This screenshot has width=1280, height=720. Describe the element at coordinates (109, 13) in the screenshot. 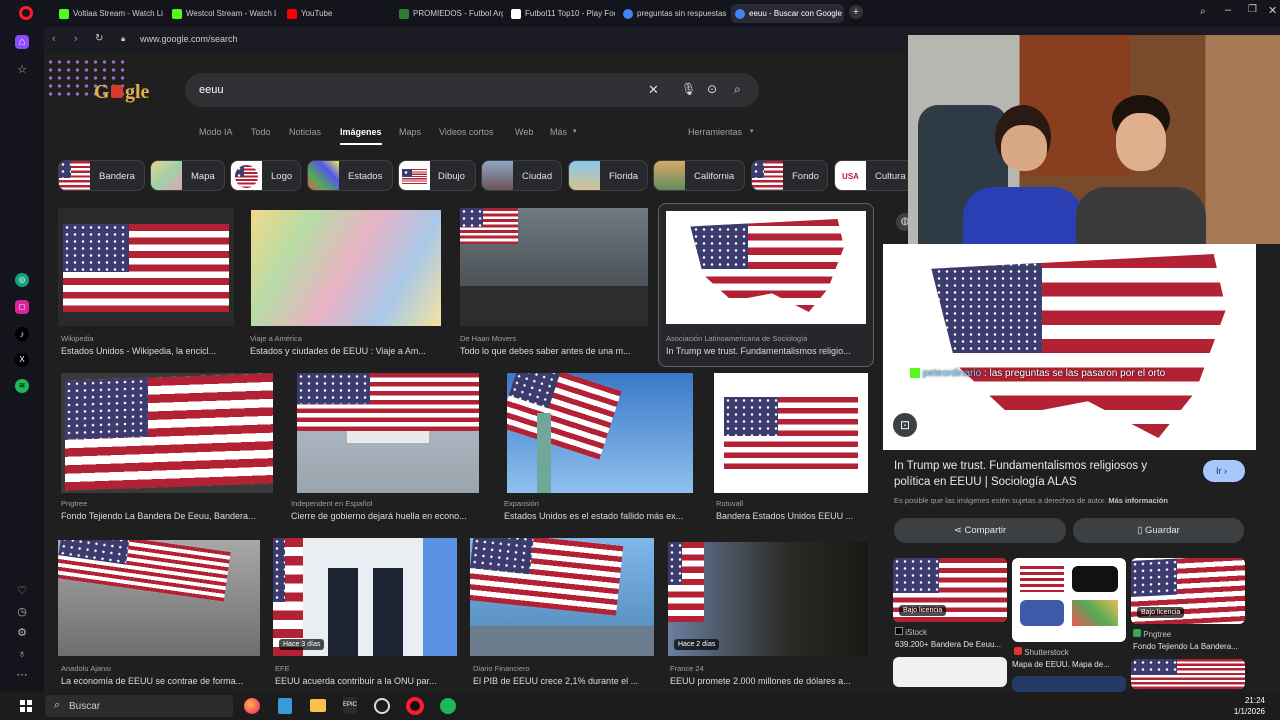

I see `tab-voltiaa: Voltiaa Stream - Watch Li` at that location.